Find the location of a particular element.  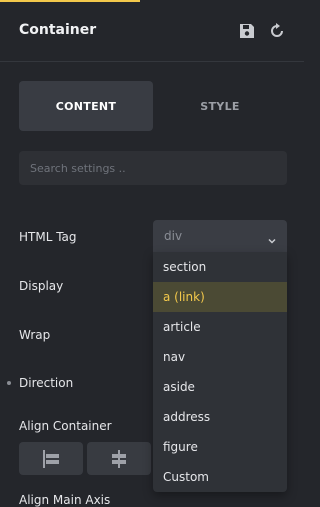

option-a-link: a (link) is located at coordinates (220, 297).